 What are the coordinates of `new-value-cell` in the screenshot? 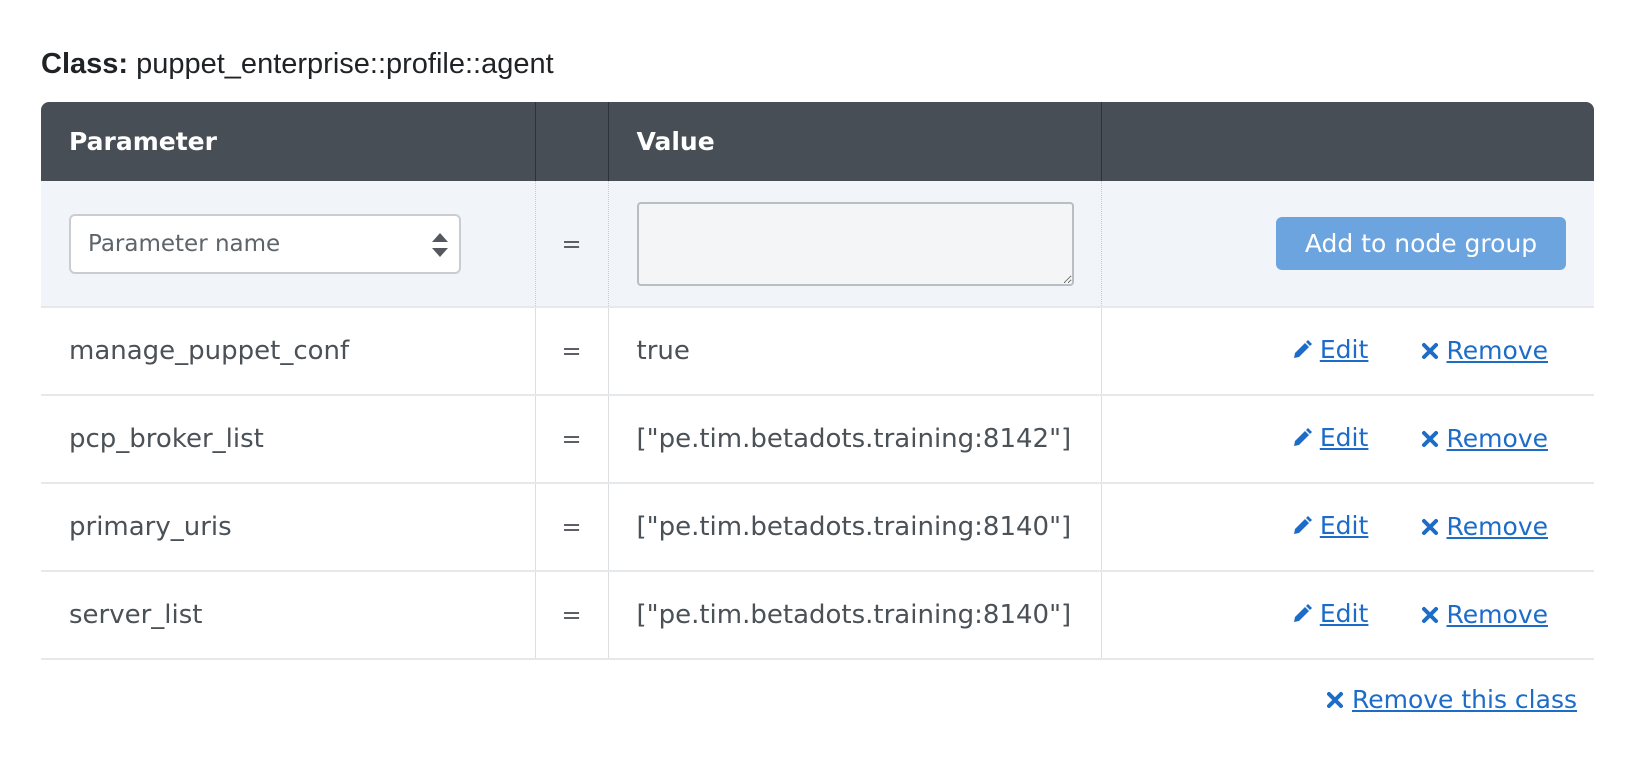 It's located at (855, 244).